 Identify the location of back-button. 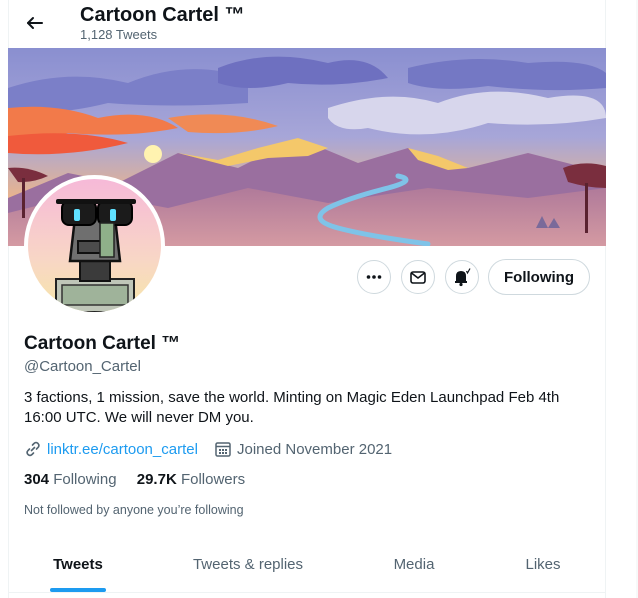
(34, 23).